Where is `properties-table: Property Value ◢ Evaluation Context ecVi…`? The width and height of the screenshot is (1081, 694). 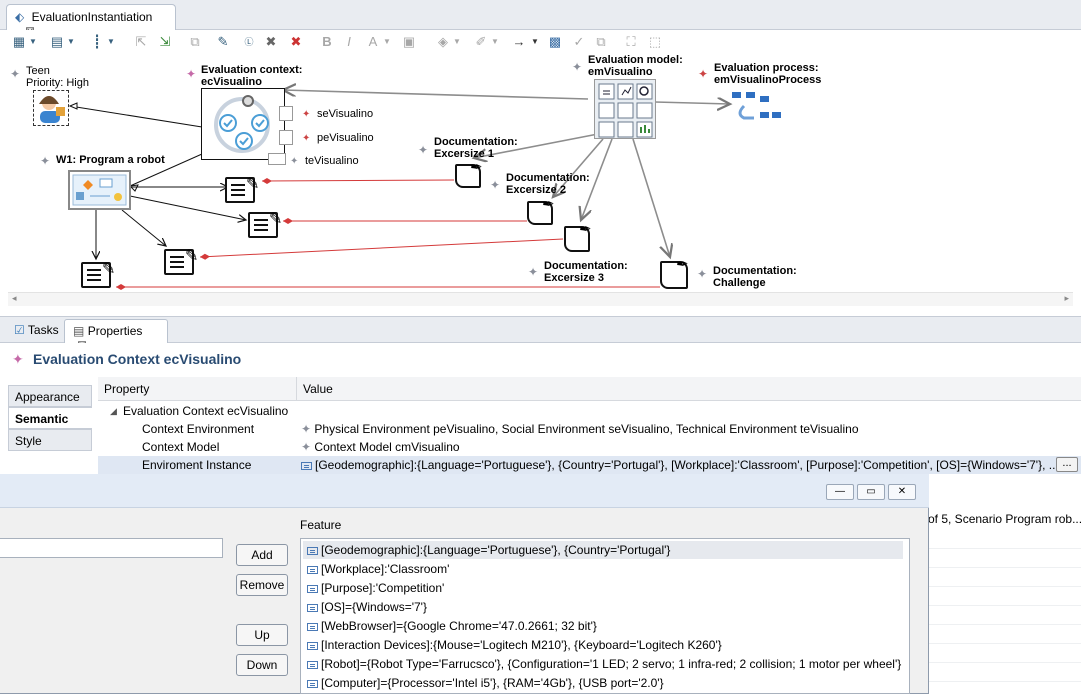 properties-table: Property Value ◢ Evaluation Context ecVi… is located at coordinates (589, 425).